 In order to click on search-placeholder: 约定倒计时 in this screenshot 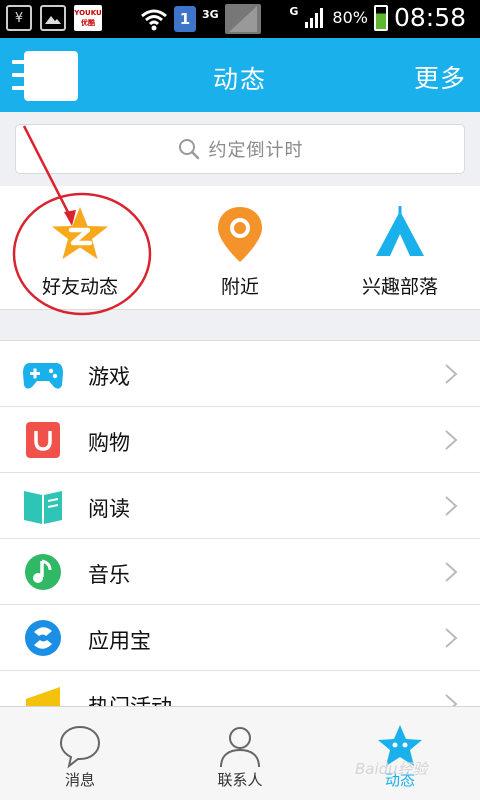, I will do `click(256, 150)`.